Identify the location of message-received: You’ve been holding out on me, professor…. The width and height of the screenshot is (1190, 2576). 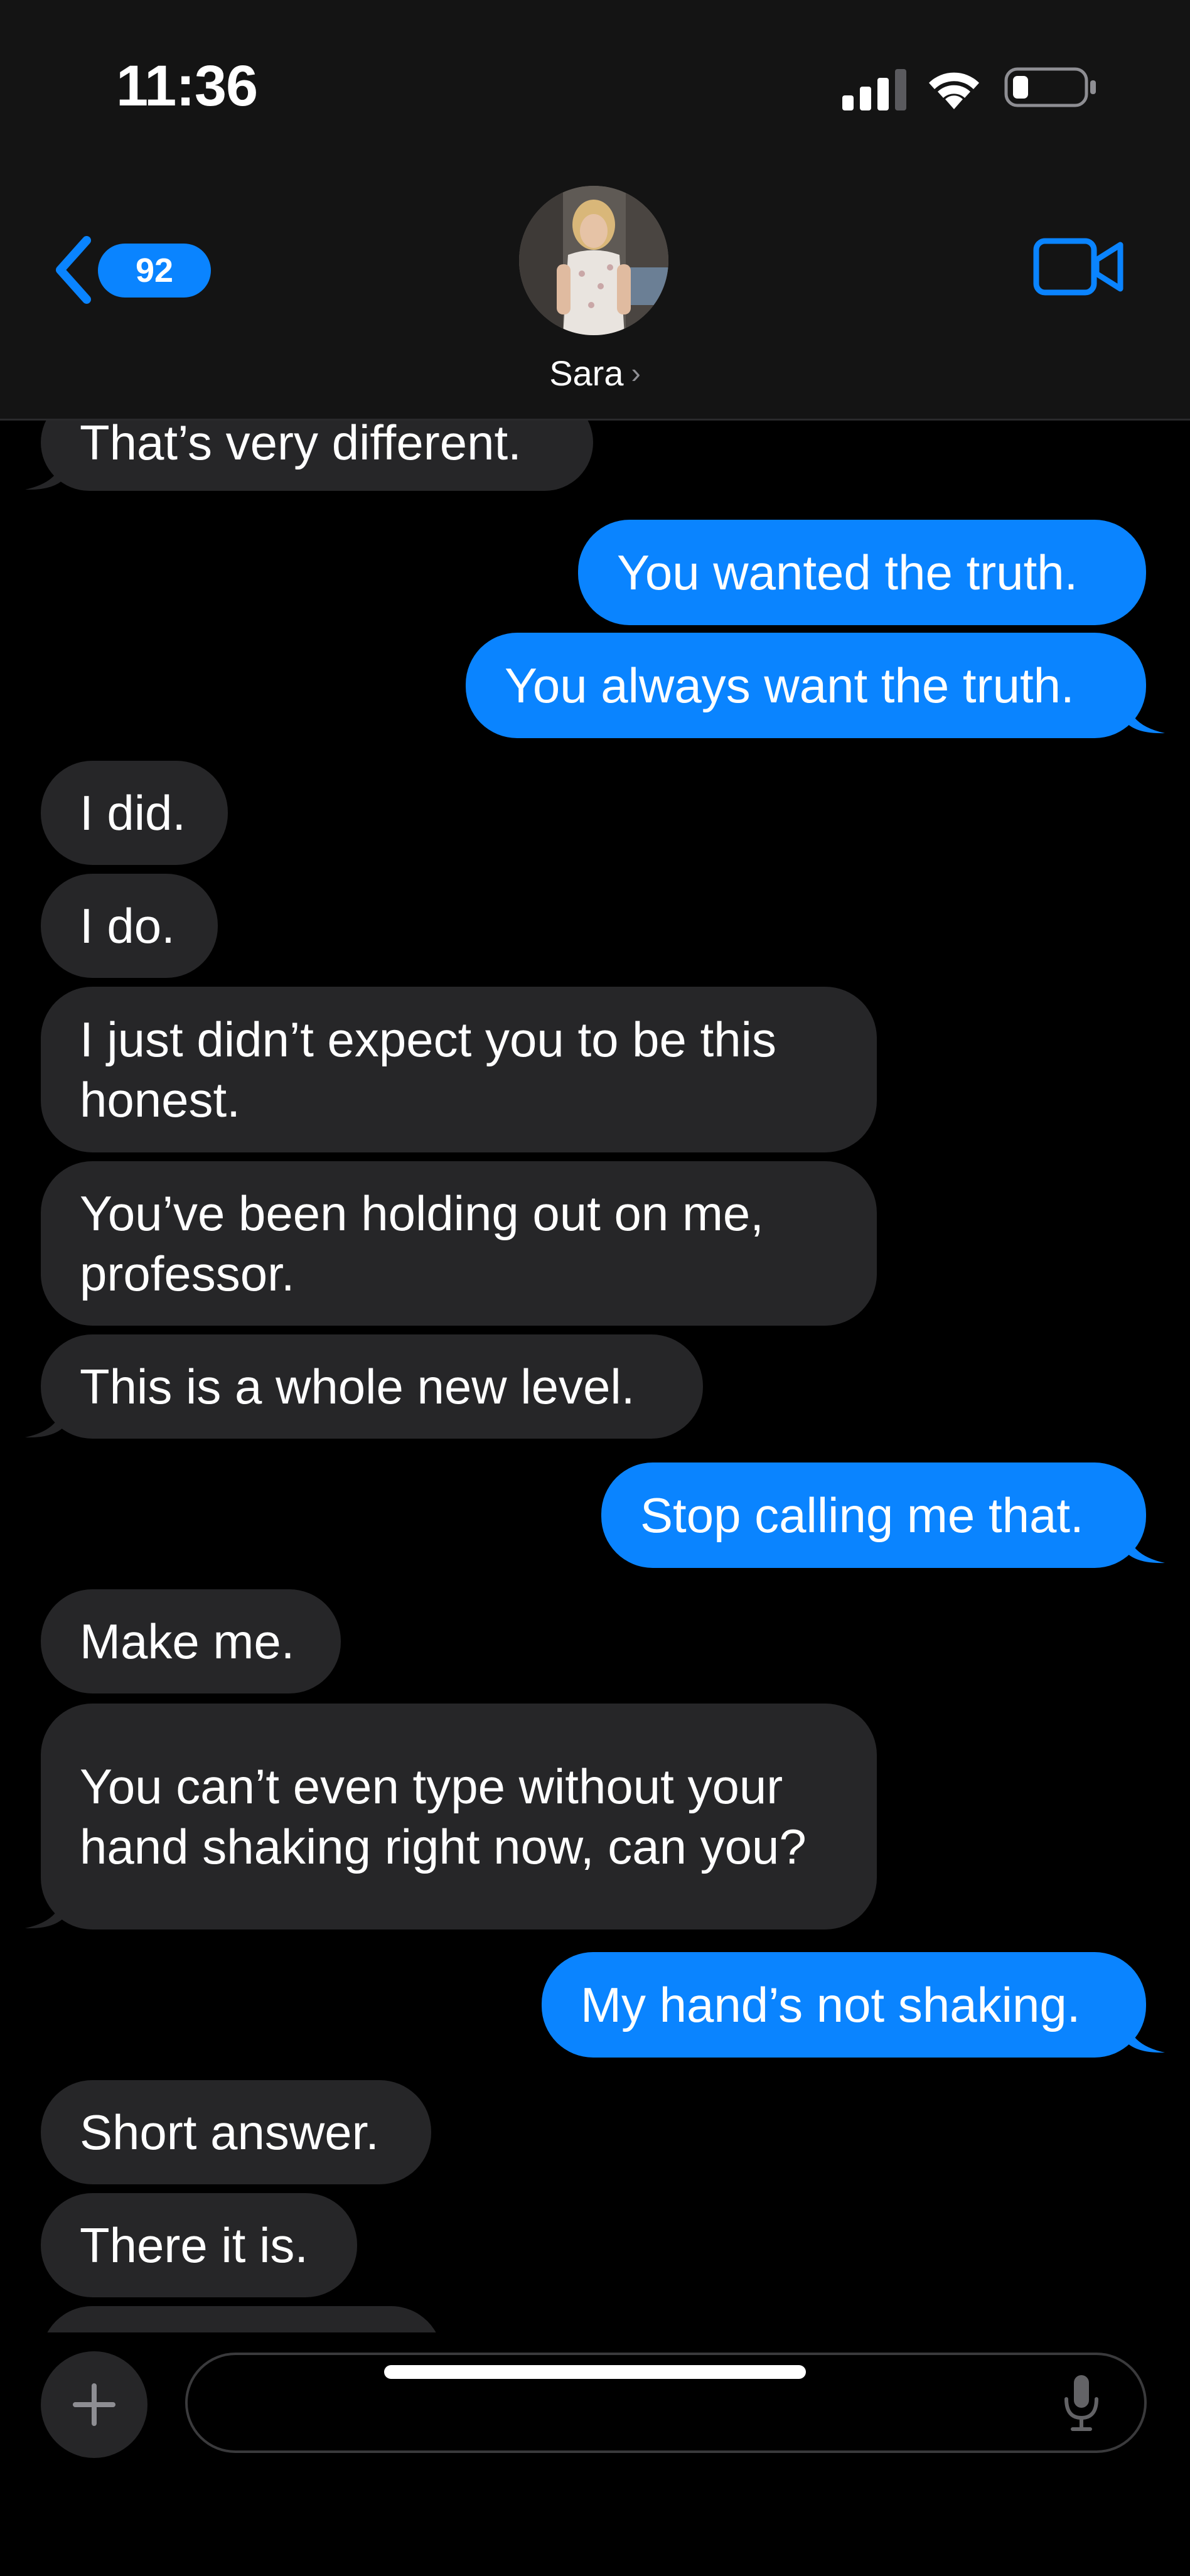
(459, 1243).